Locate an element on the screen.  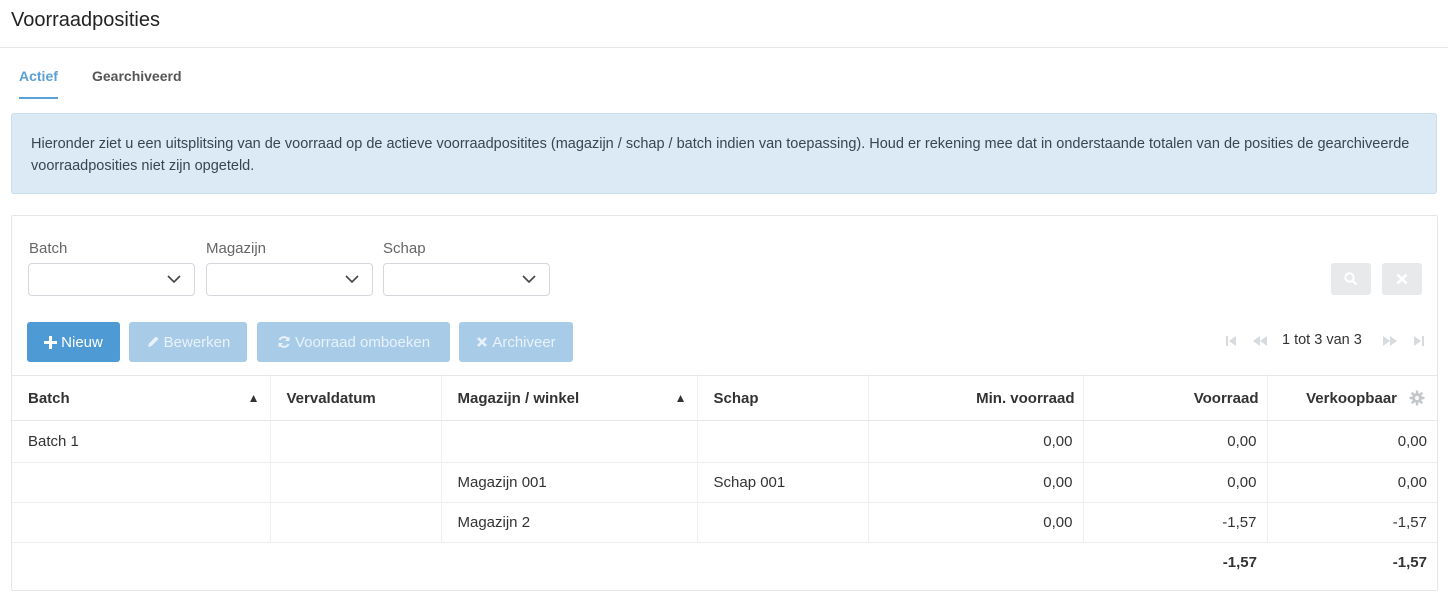
refresh-icon is located at coordinates (284, 342).